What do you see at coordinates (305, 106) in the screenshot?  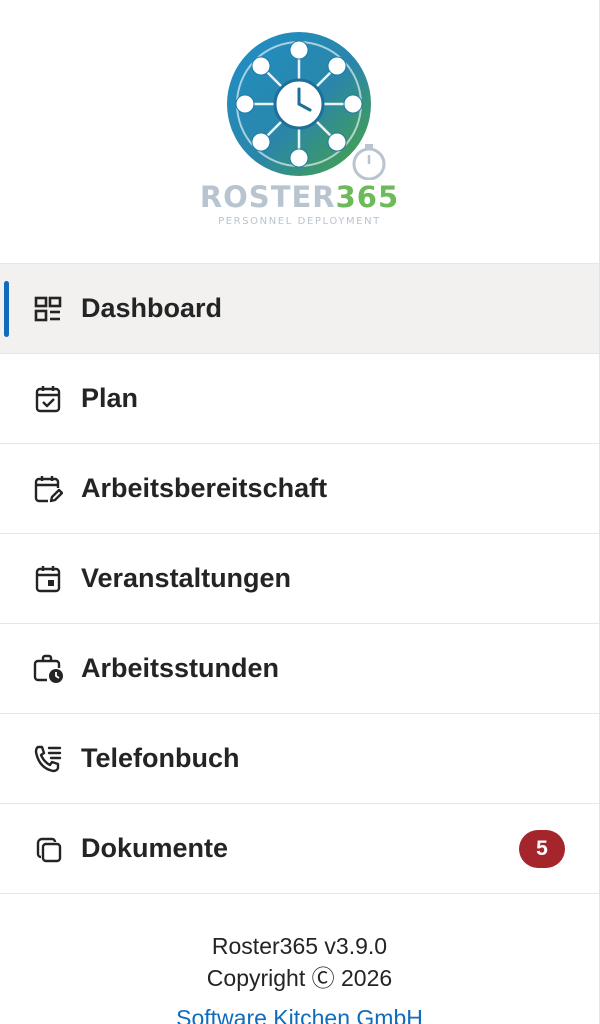 I see `logo-emblem-icon` at bounding box center [305, 106].